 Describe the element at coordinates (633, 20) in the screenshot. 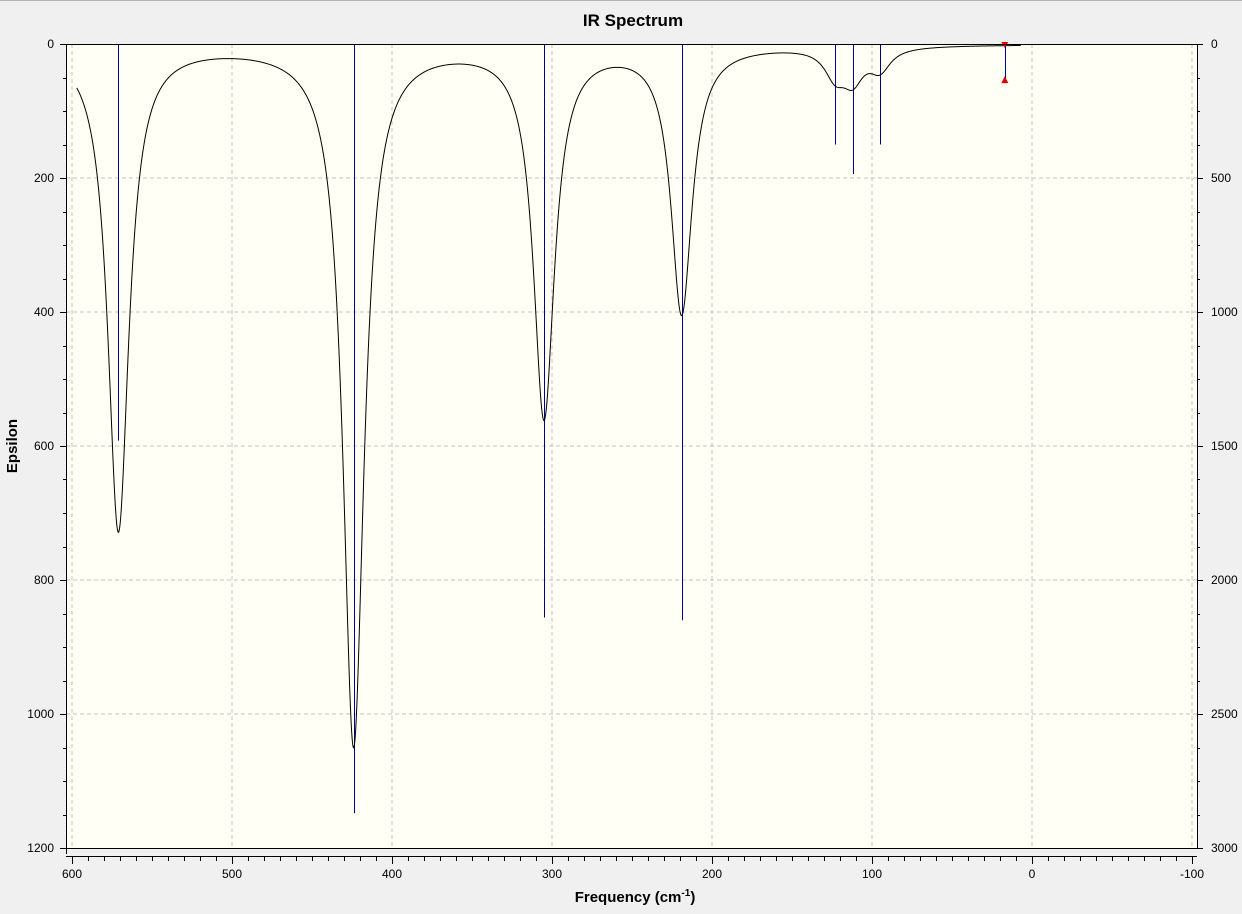

I see `chart-title: IR Spectrum` at that location.